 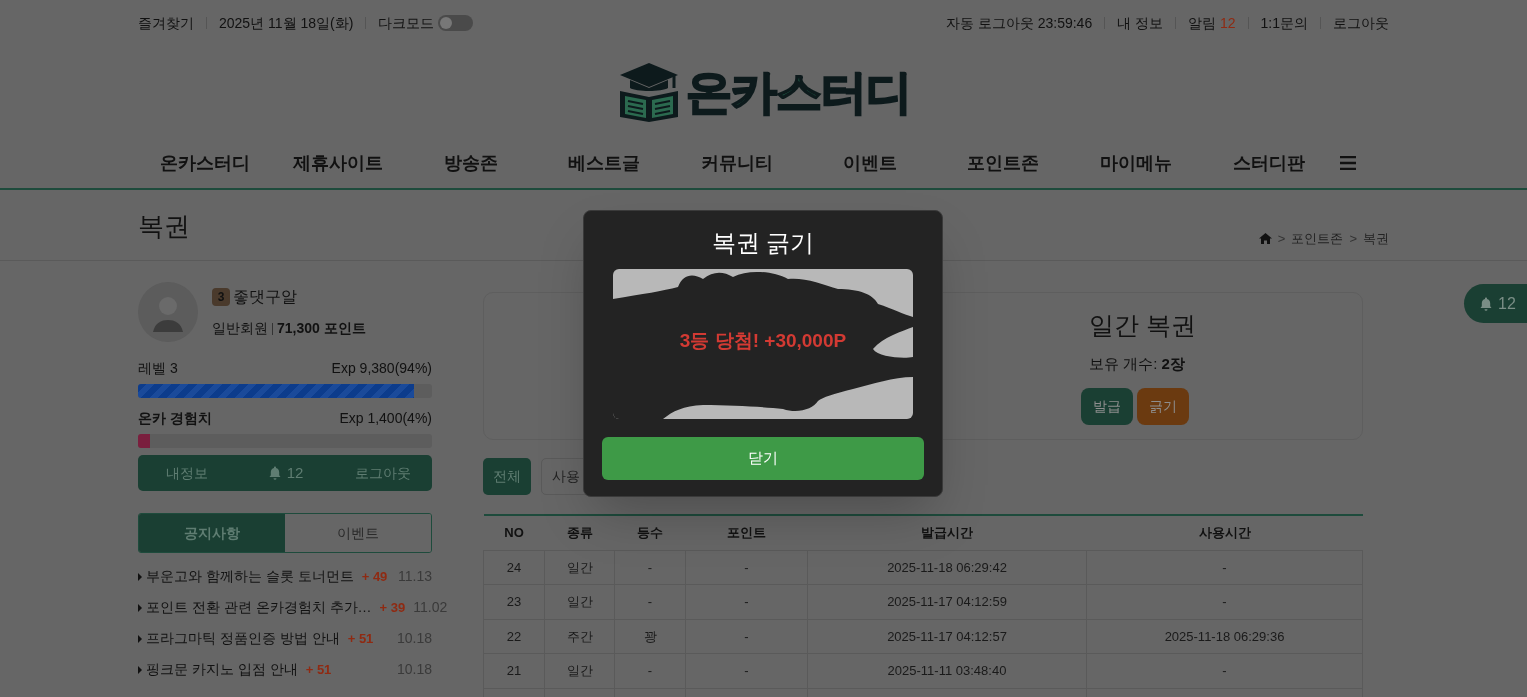 I want to click on top-bar-link: 알림 12, so click(x=1212, y=23).